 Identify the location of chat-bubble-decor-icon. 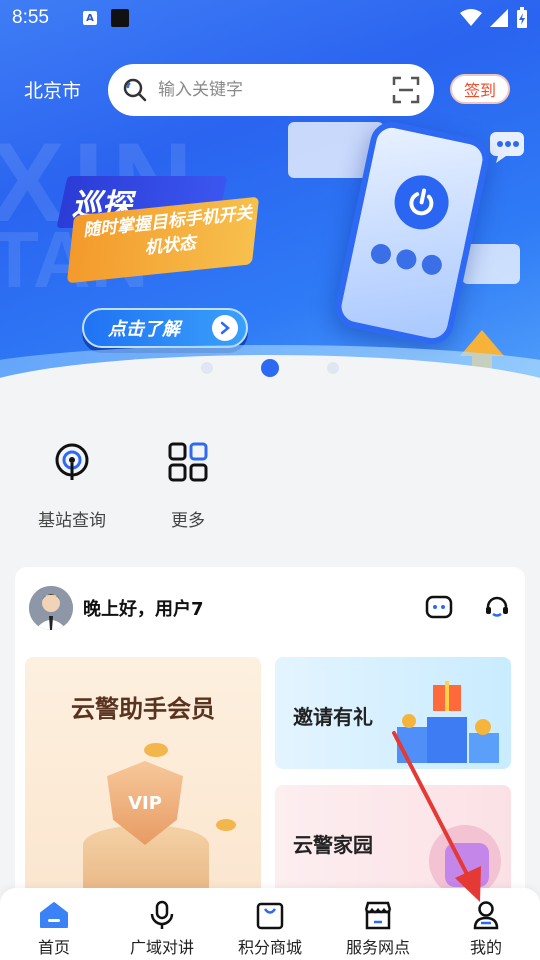
(507, 147).